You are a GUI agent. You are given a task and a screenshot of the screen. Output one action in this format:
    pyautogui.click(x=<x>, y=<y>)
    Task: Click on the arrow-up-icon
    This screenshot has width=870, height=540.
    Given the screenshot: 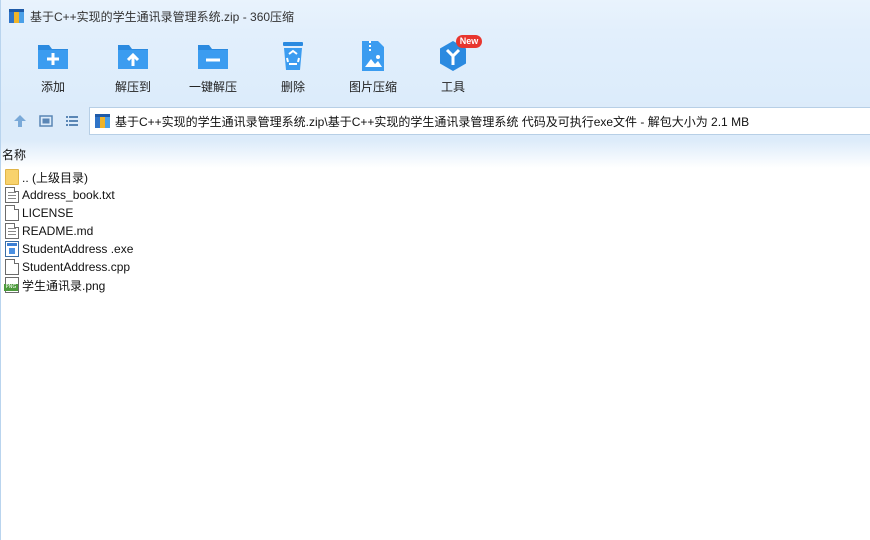 What is the action you would take?
    pyautogui.click(x=20, y=121)
    